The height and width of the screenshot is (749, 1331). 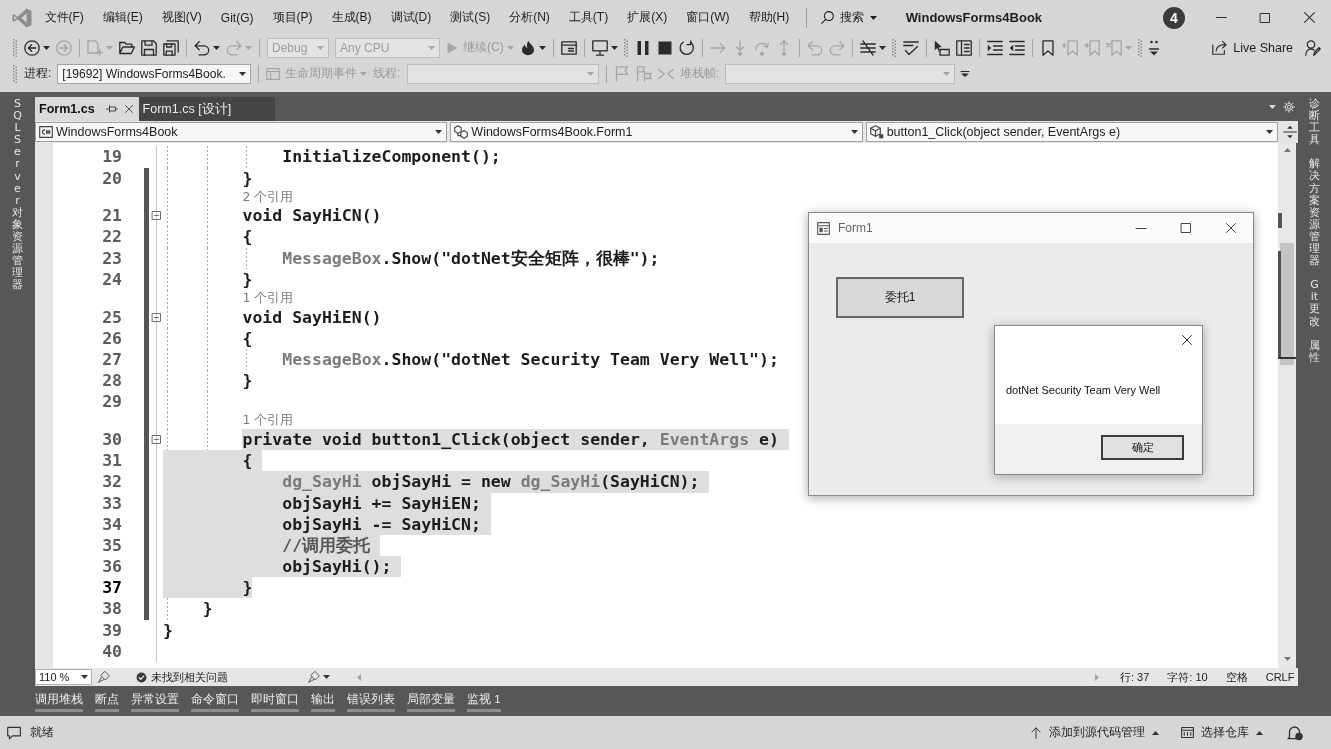 I want to click on person-edit-icon, so click(x=1313, y=47).